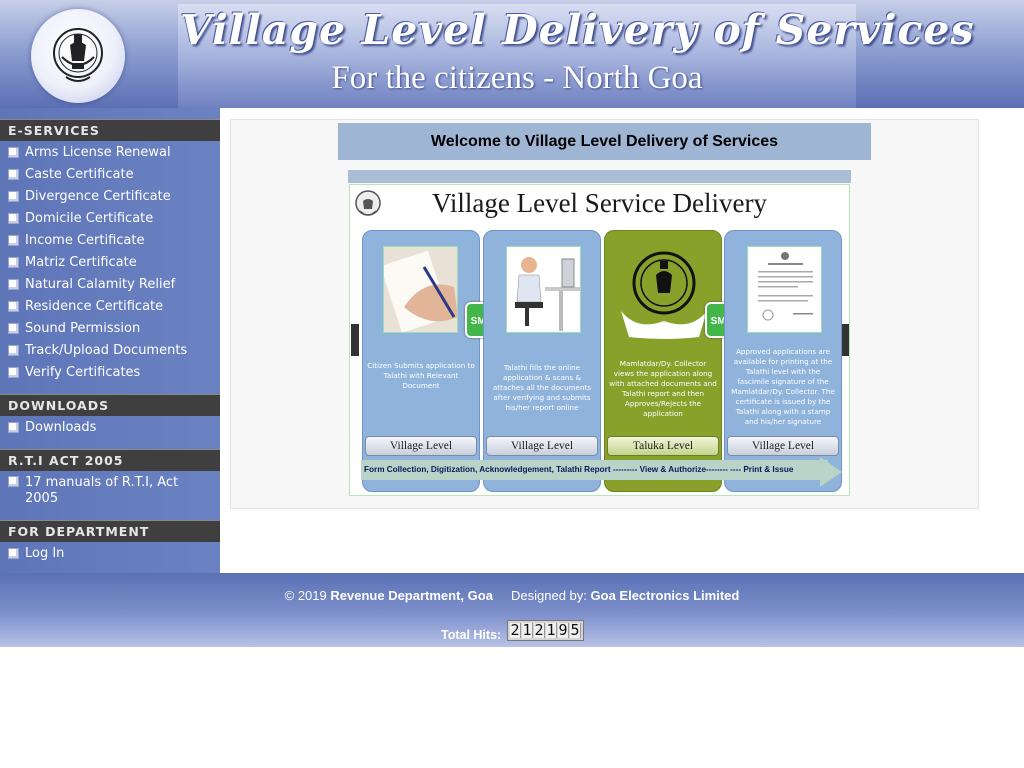 Image resolution: width=1024 pixels, height=768 pixels. What do you see at coordinates (663, 446) in the screenshot?
I see `step-level: Taluka Level` at bounding box center [663, 446].